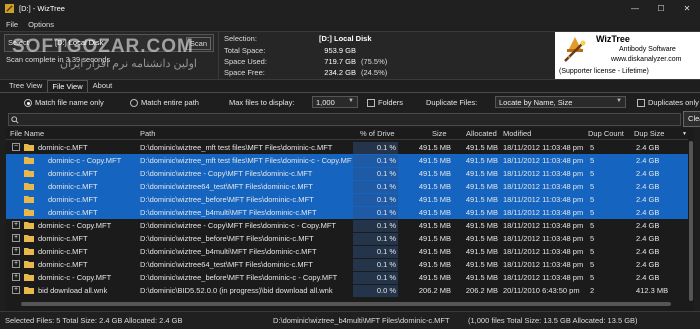  Describe the element at coordinates (345, 38) in the screenshot. I see `selection-value: [D:] Local Disk` at that location.